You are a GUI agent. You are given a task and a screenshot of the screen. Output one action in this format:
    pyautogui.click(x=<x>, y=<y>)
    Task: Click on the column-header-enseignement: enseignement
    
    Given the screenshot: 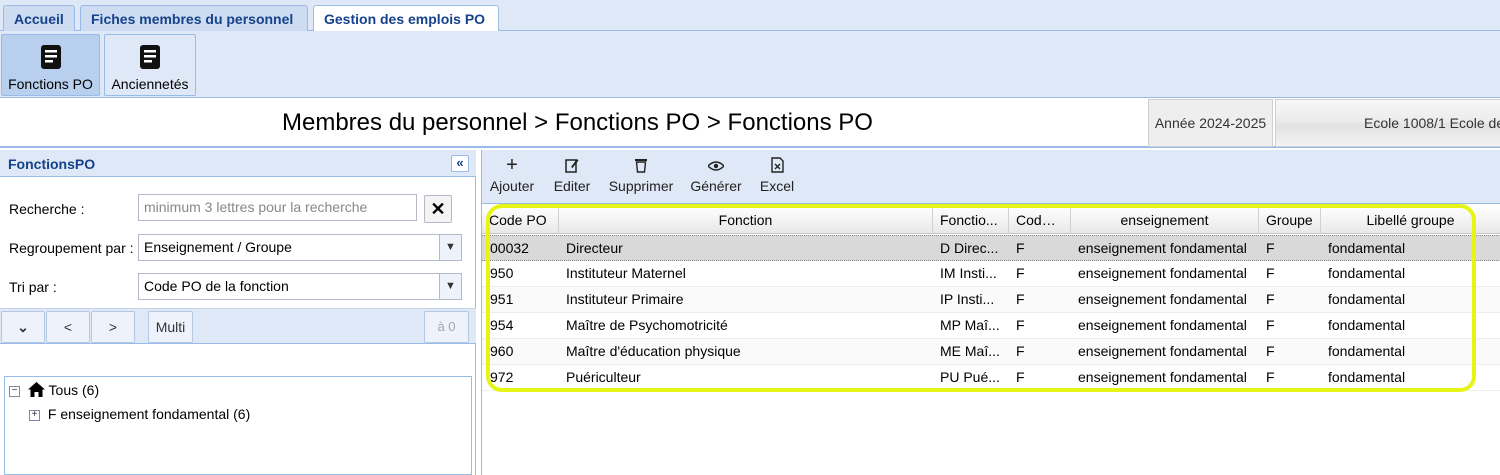 What is the action you would take?
    pyautogui.click(x=1165, y=220)
    